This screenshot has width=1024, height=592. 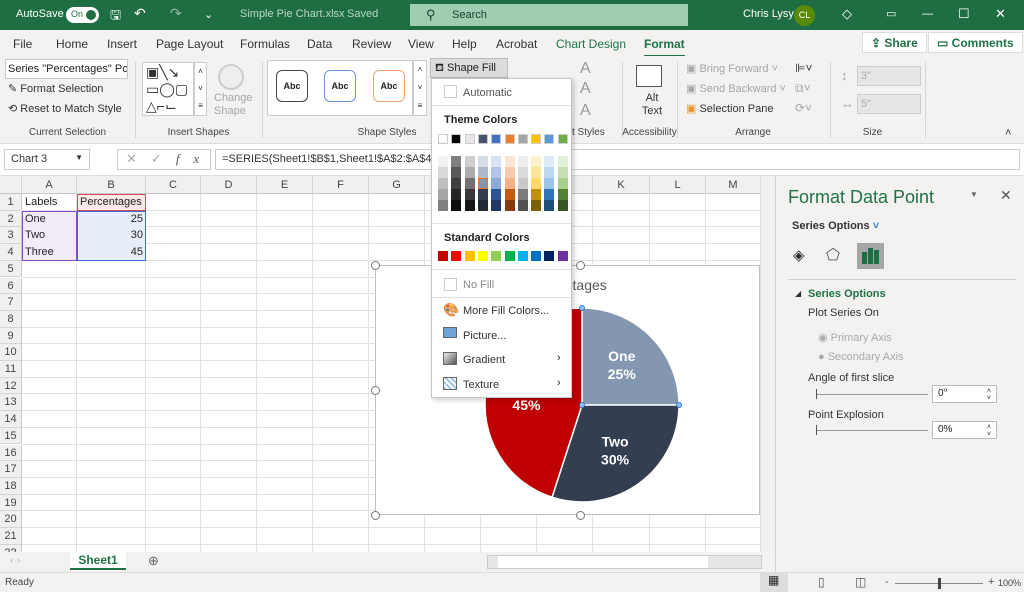 I want to click on row-header: 6, so click(x=11, y=286).